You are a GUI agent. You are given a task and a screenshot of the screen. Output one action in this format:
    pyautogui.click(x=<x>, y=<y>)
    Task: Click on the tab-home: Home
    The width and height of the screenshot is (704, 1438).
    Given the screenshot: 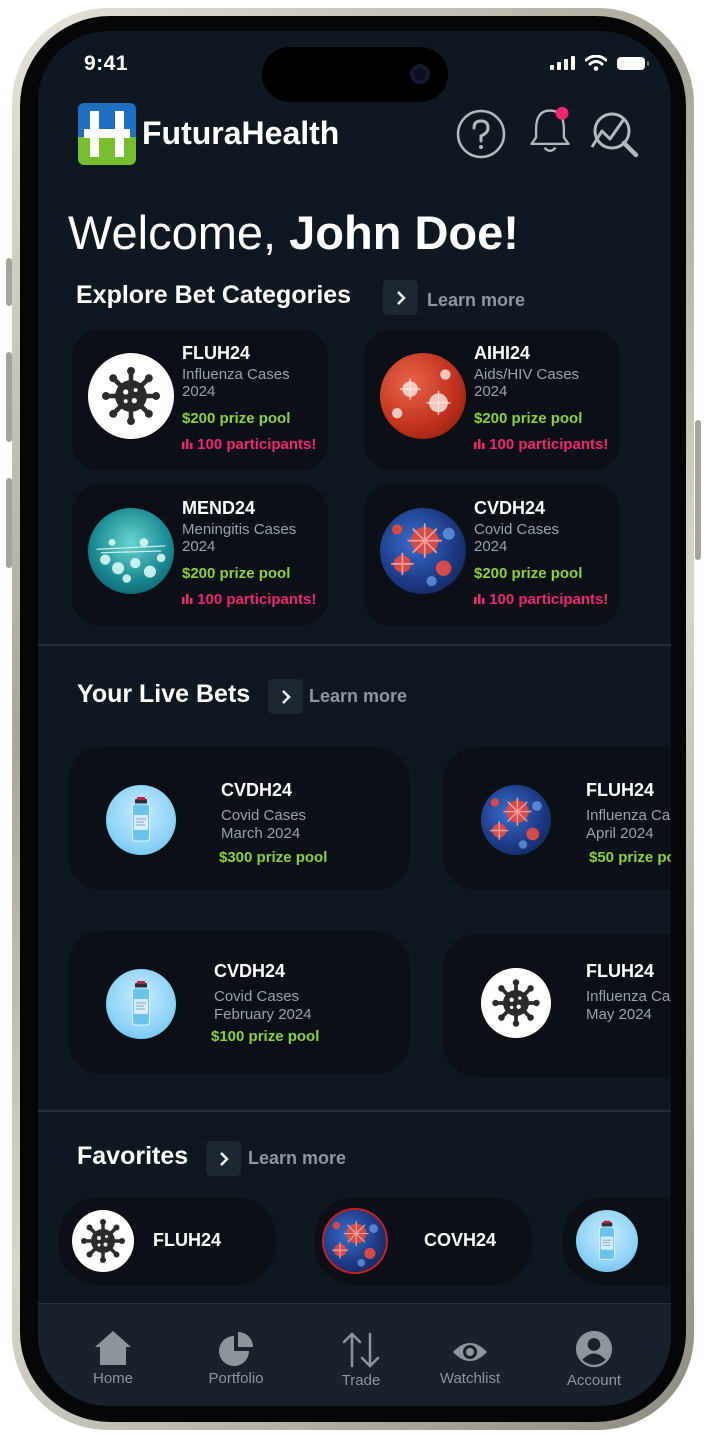 What is the action you would take?
    pyautogui.click(x=113, y=1358)
    